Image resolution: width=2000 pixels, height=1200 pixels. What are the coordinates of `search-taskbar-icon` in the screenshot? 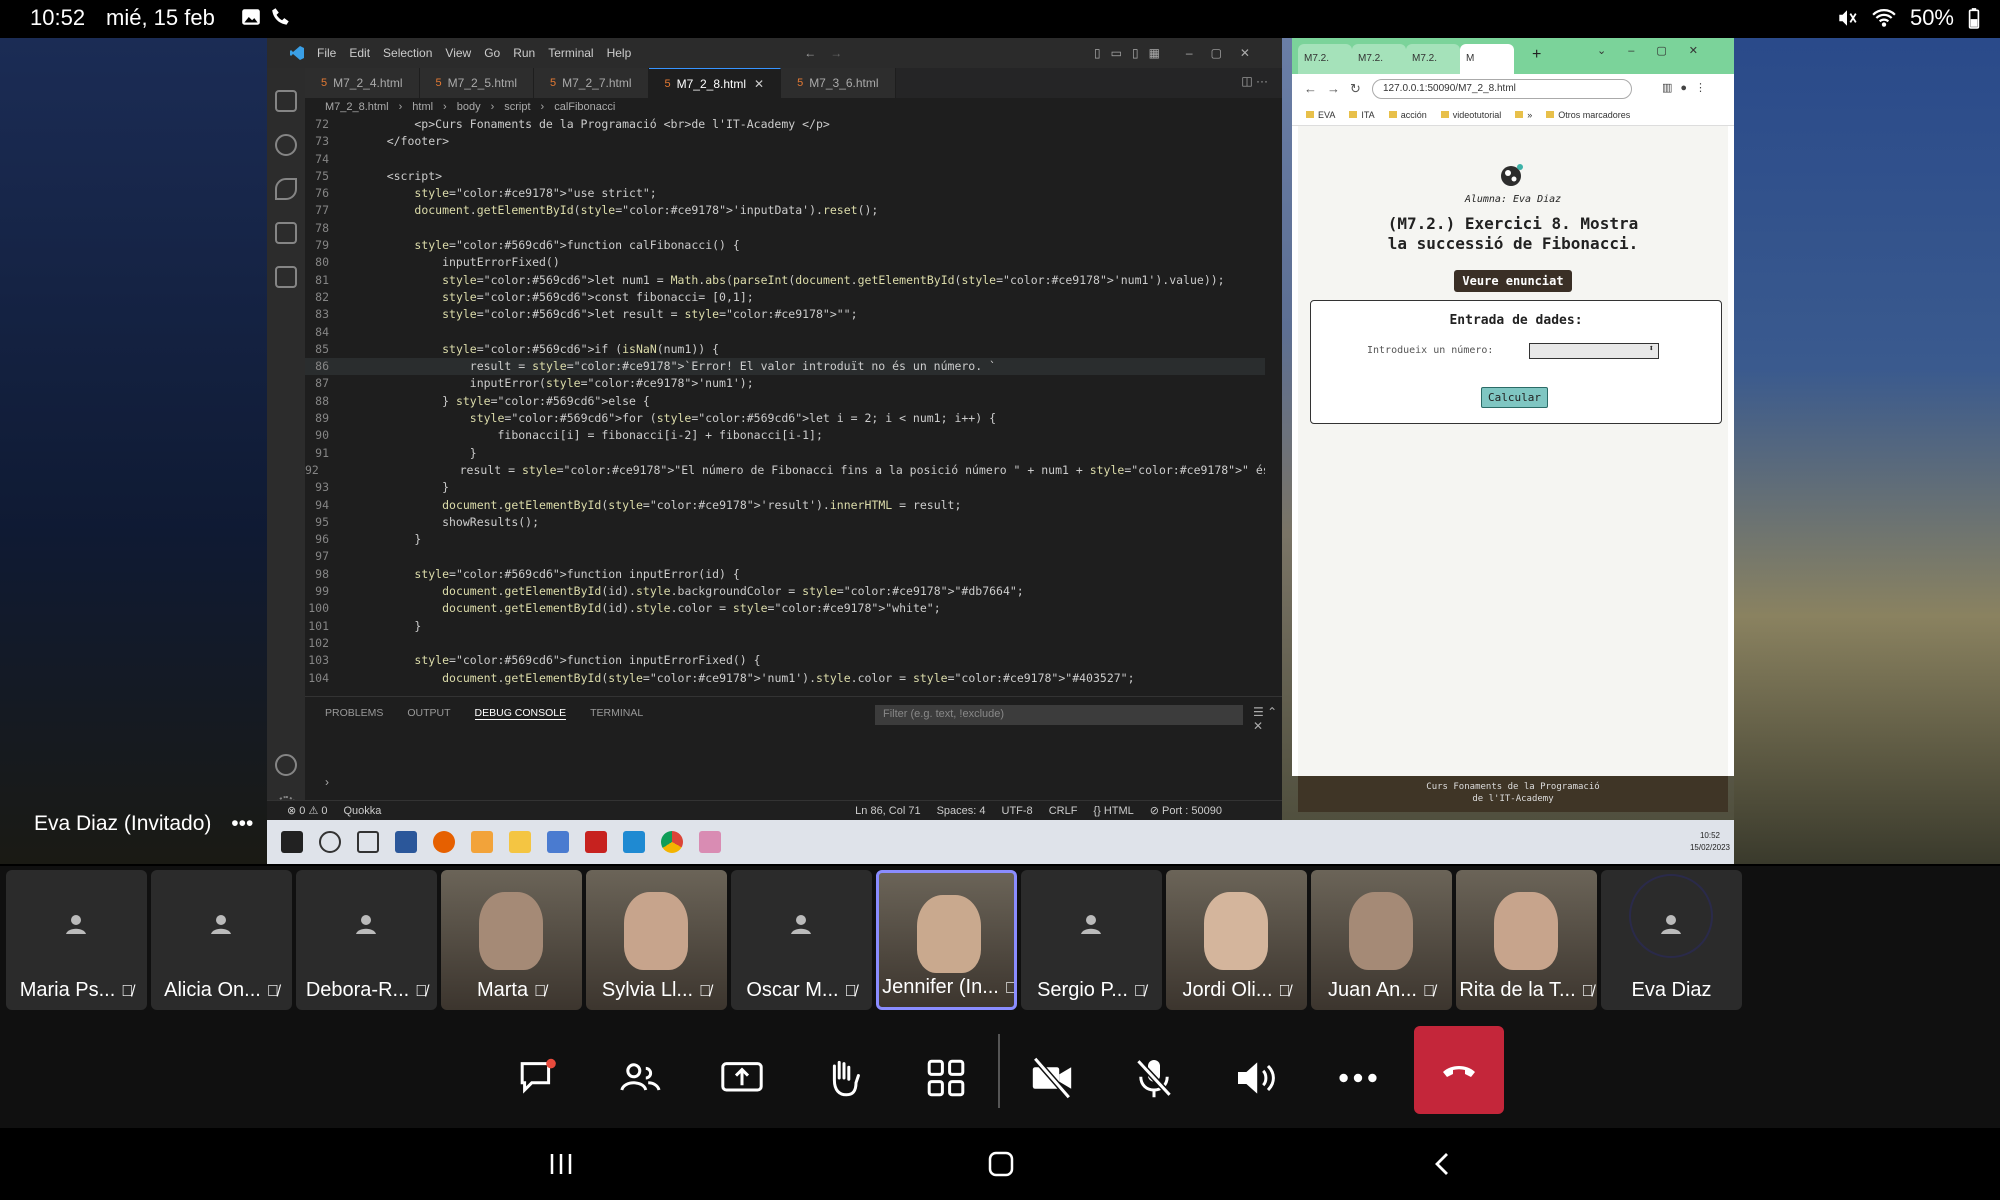 It's located at (330, 842).